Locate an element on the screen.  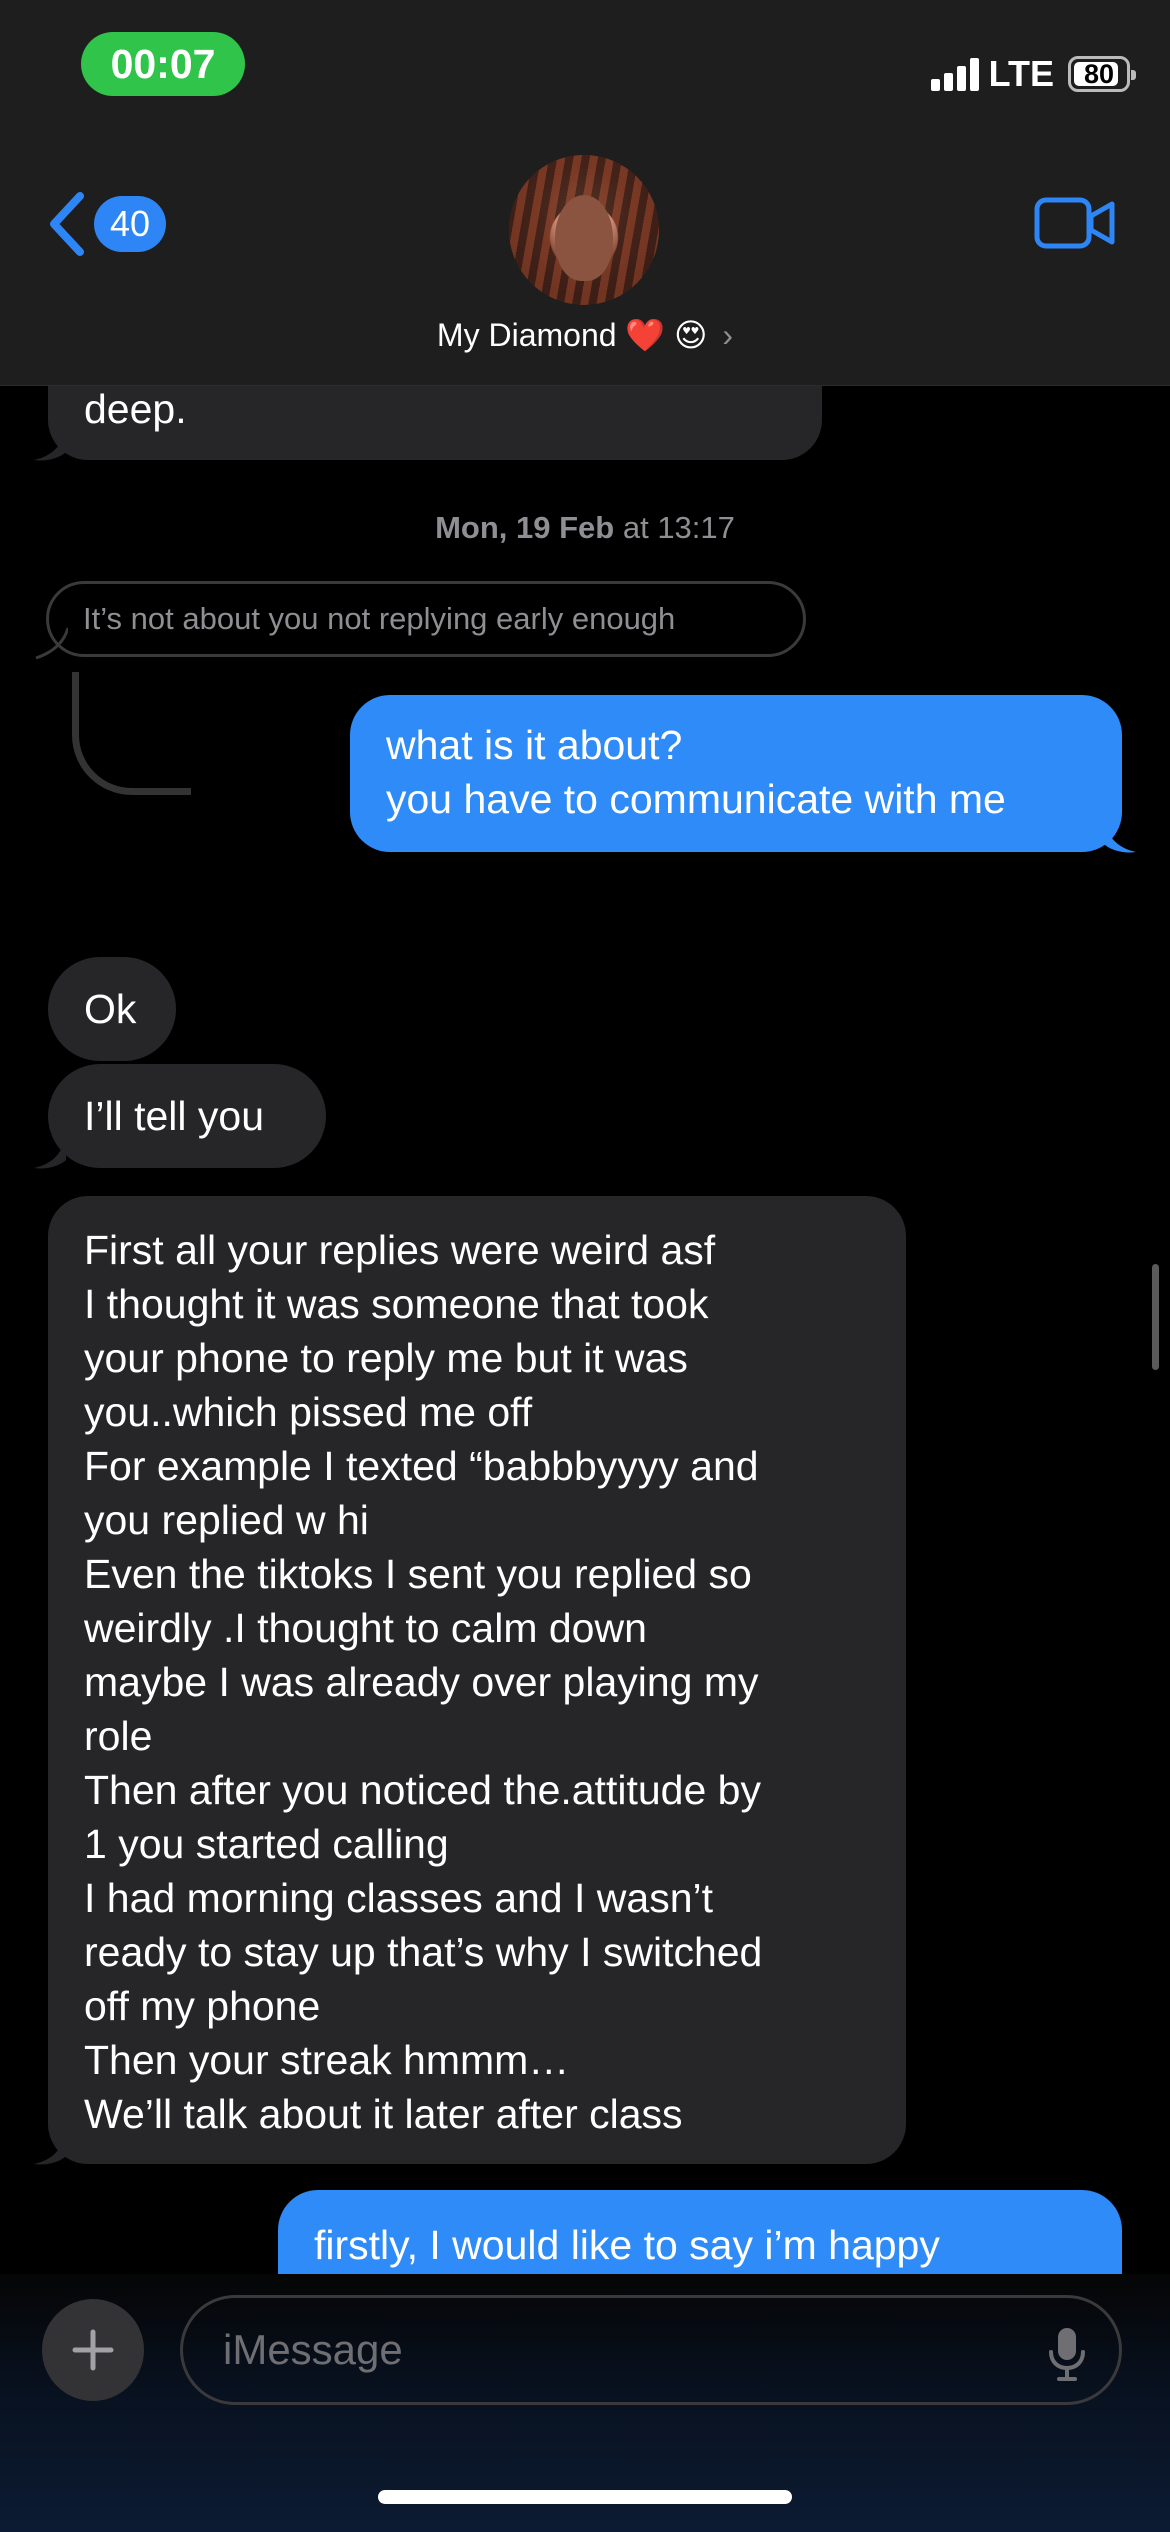
message-line: off my phone is located at coordinates (202, 2006).